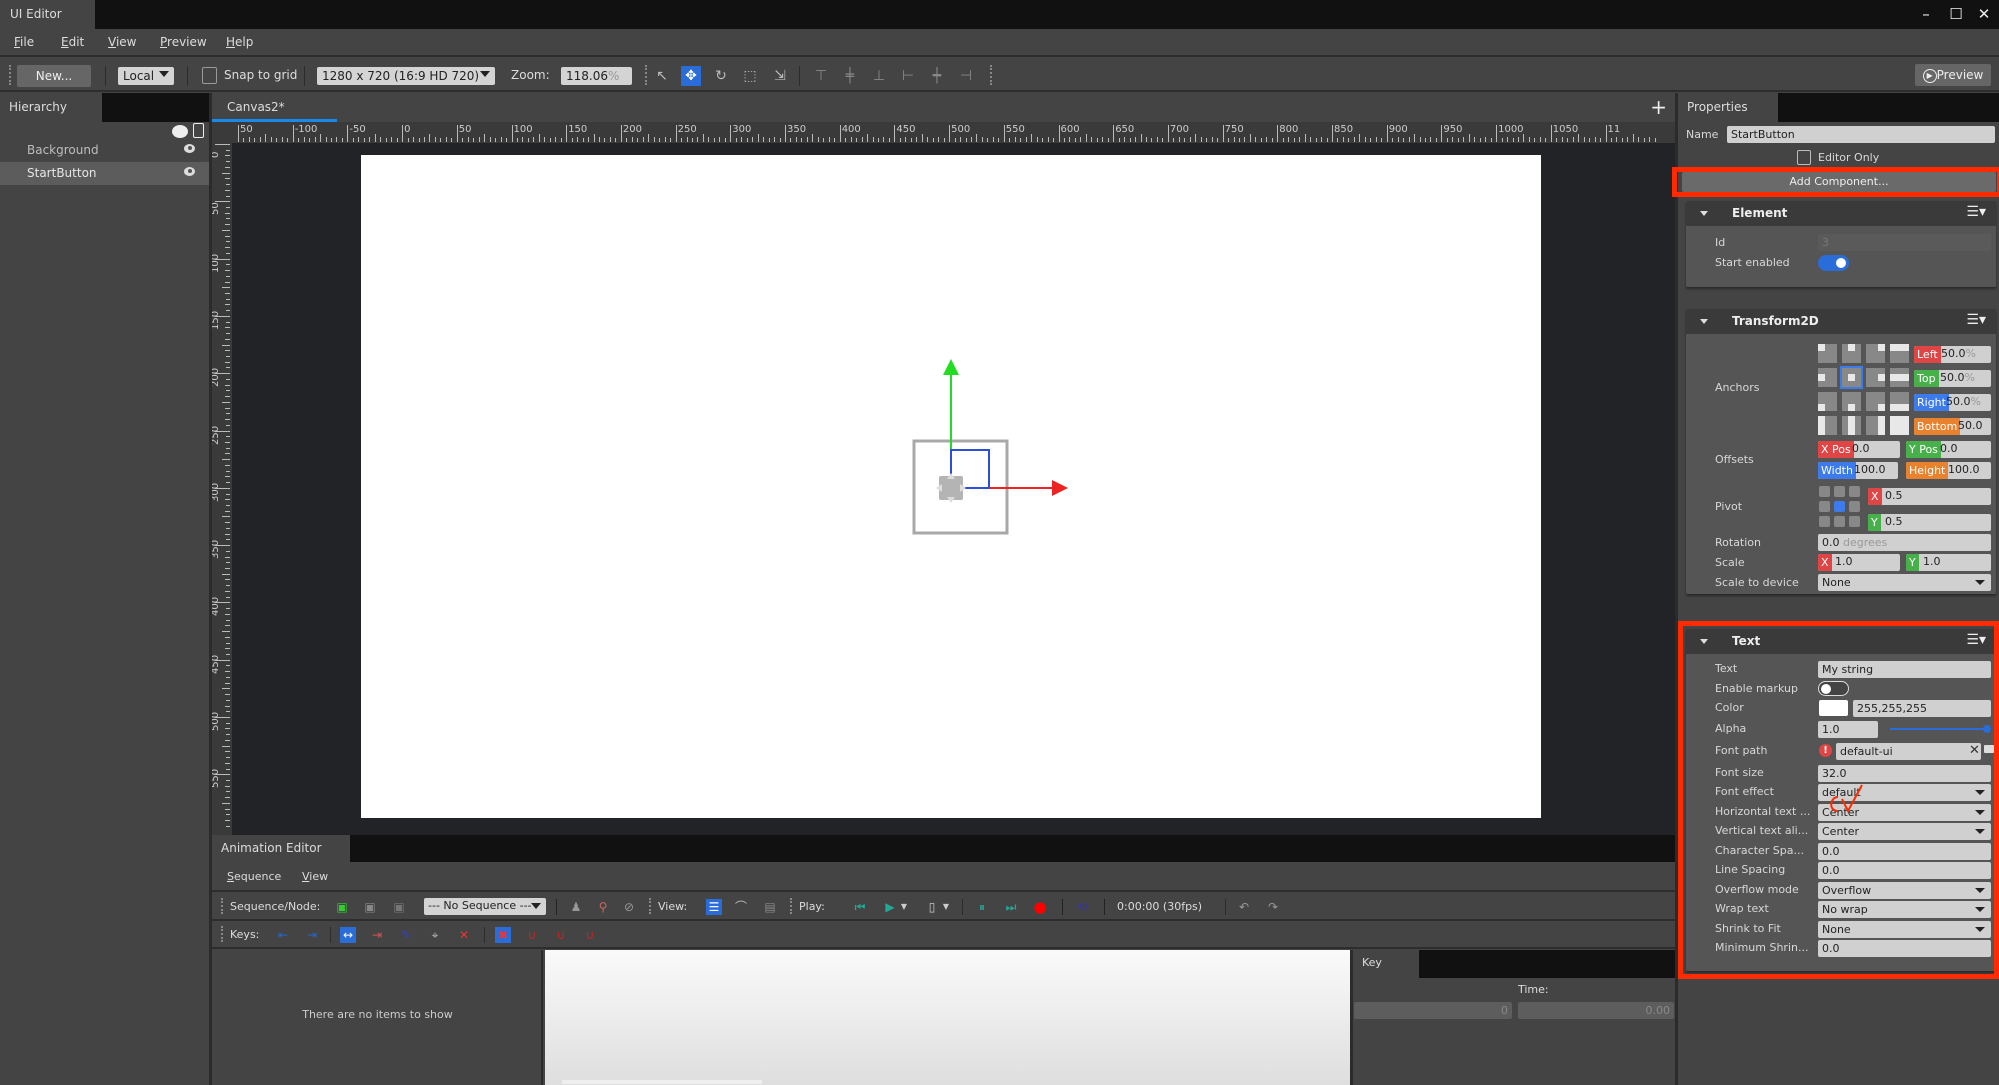 This screenshot has width=1999, height=1085. I want to click on maximize-button: ☐, so click(1956, 14).